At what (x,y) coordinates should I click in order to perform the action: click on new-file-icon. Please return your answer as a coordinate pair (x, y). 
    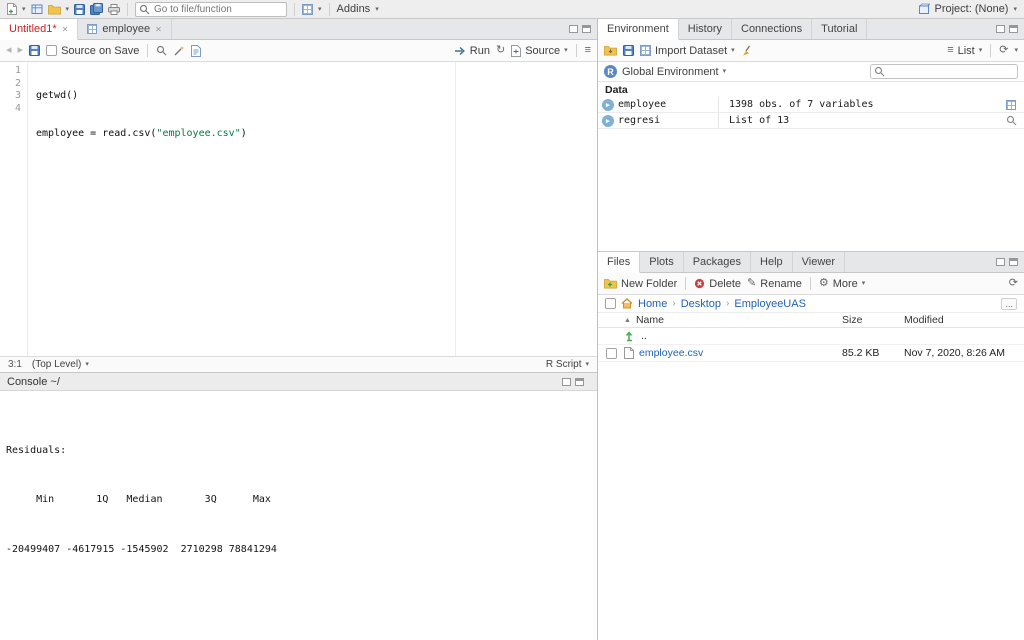
    Looking at the image, I should click on (12, 9).